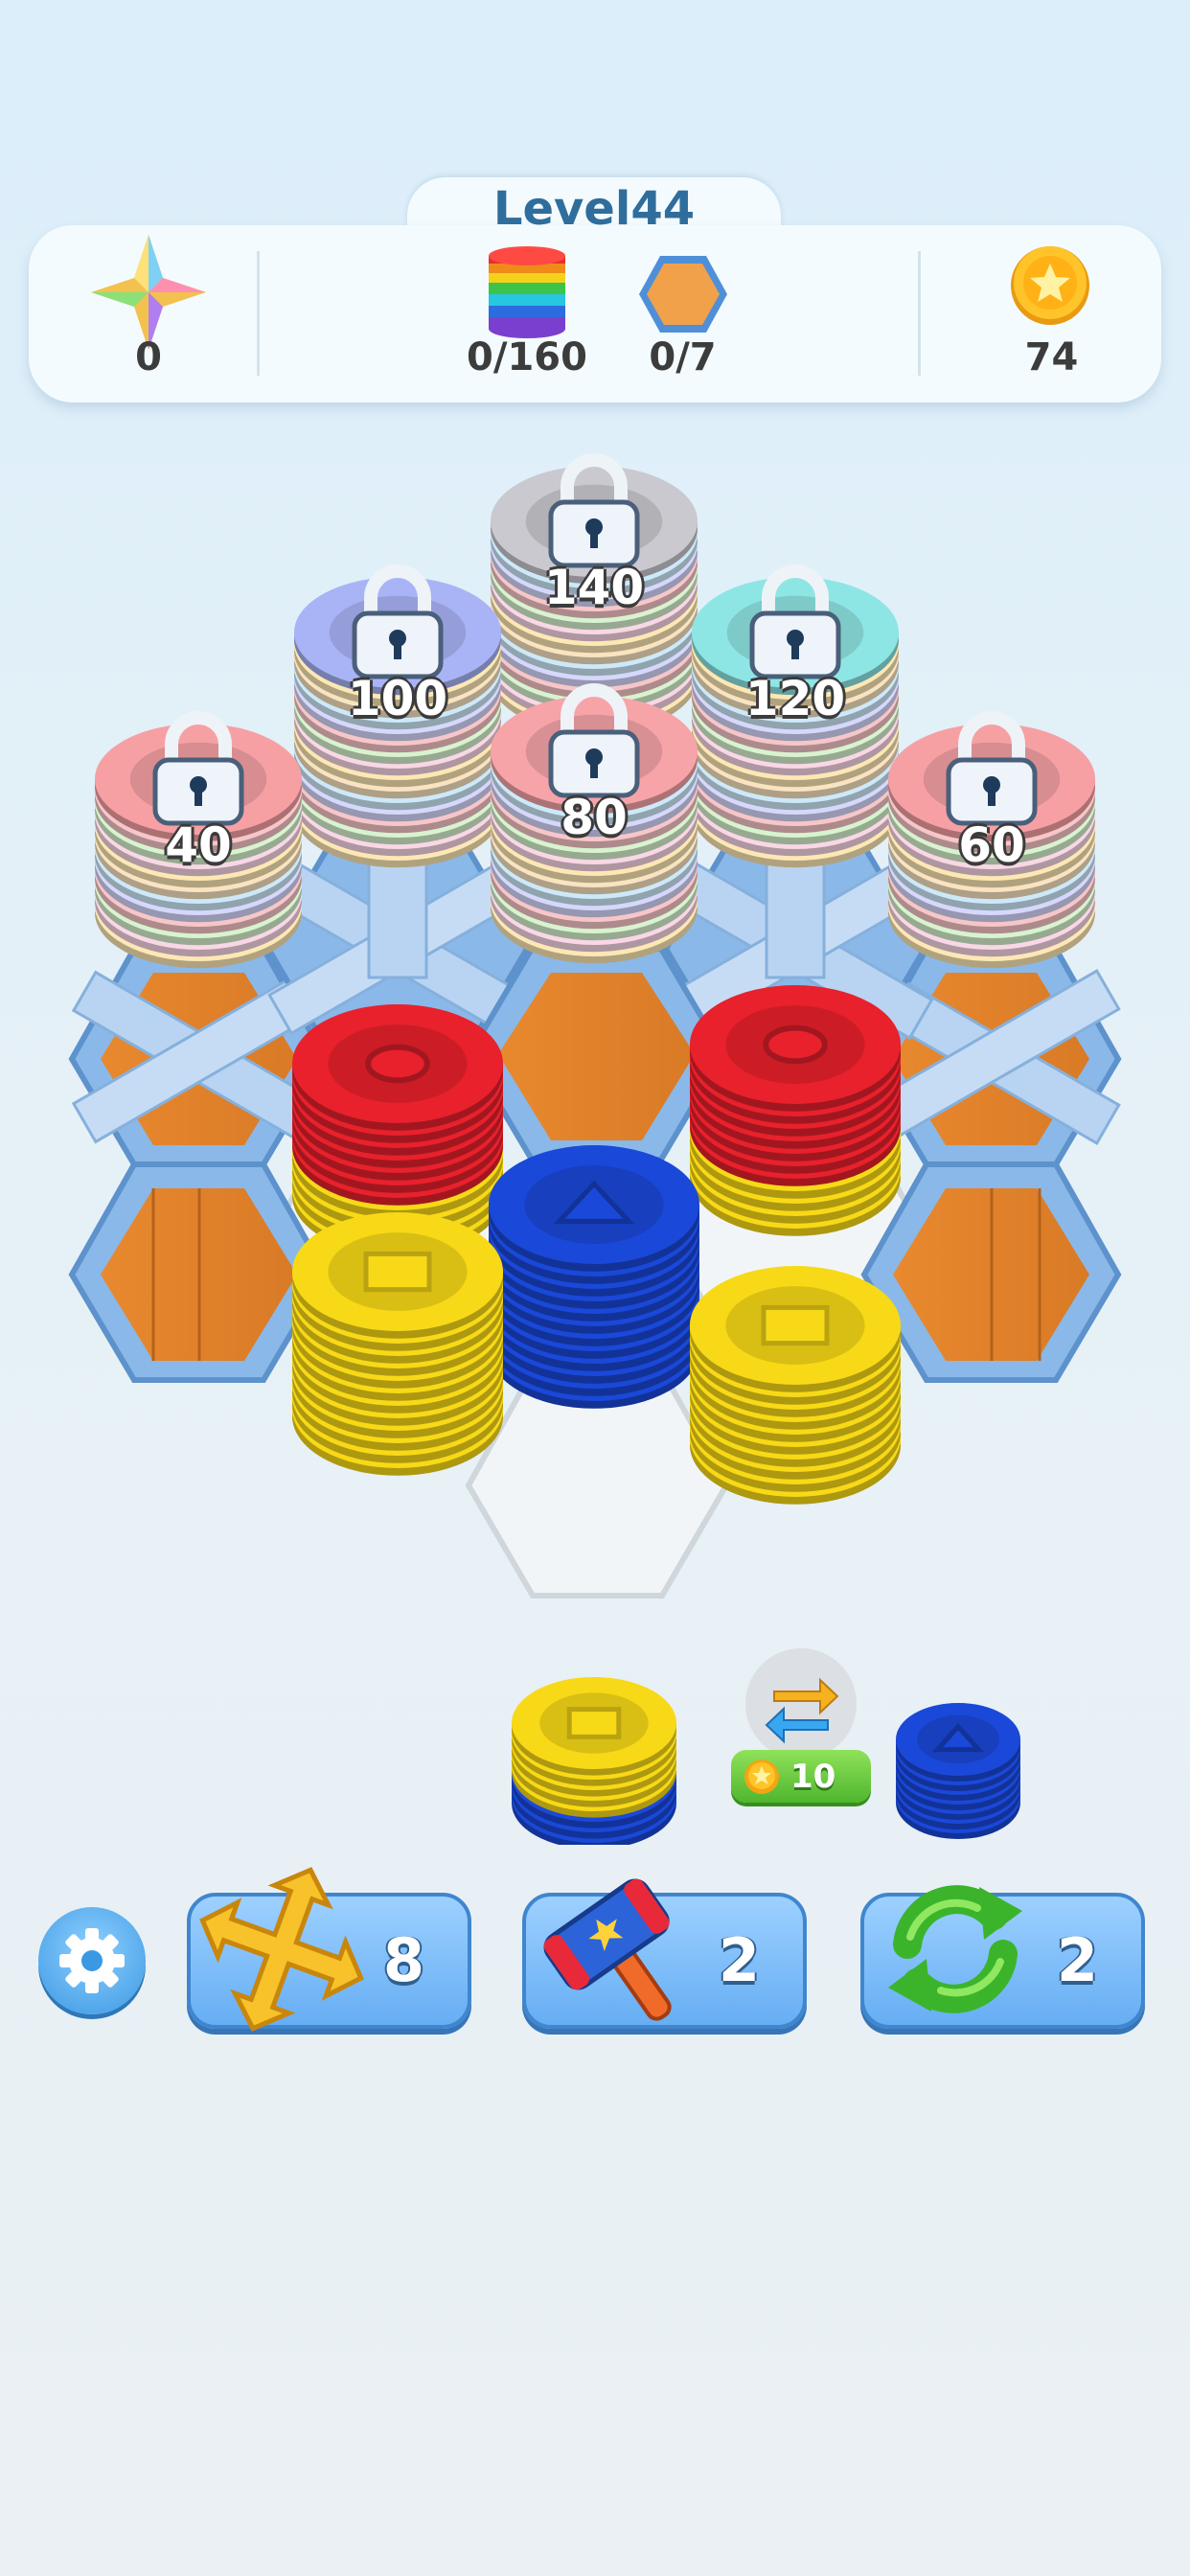 The image size is (1190, 2576). Describe the element at coordinates (683, 294) in the screenshot. I see `hex-tile-icon` at that location.